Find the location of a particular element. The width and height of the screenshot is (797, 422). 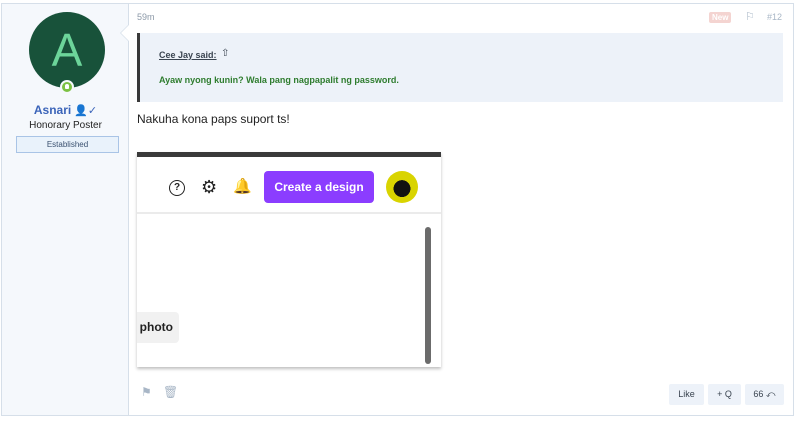

post-timestamp: 59m is located at coordinates (146, 17).